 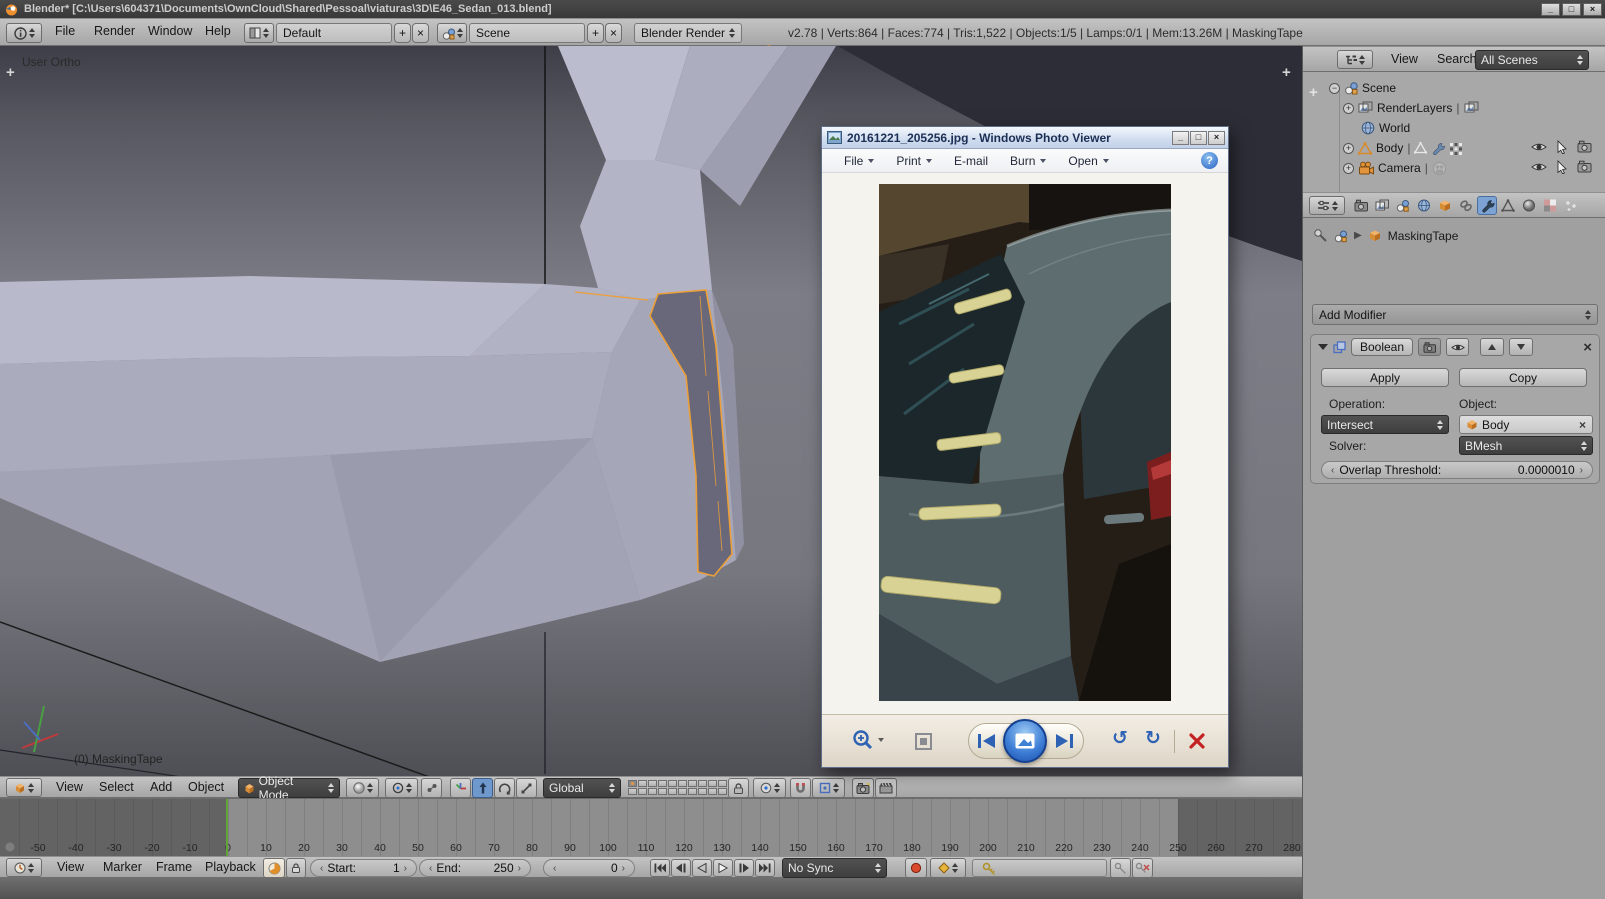 I want to click on pin-icon, so click(x=1320, y=235).